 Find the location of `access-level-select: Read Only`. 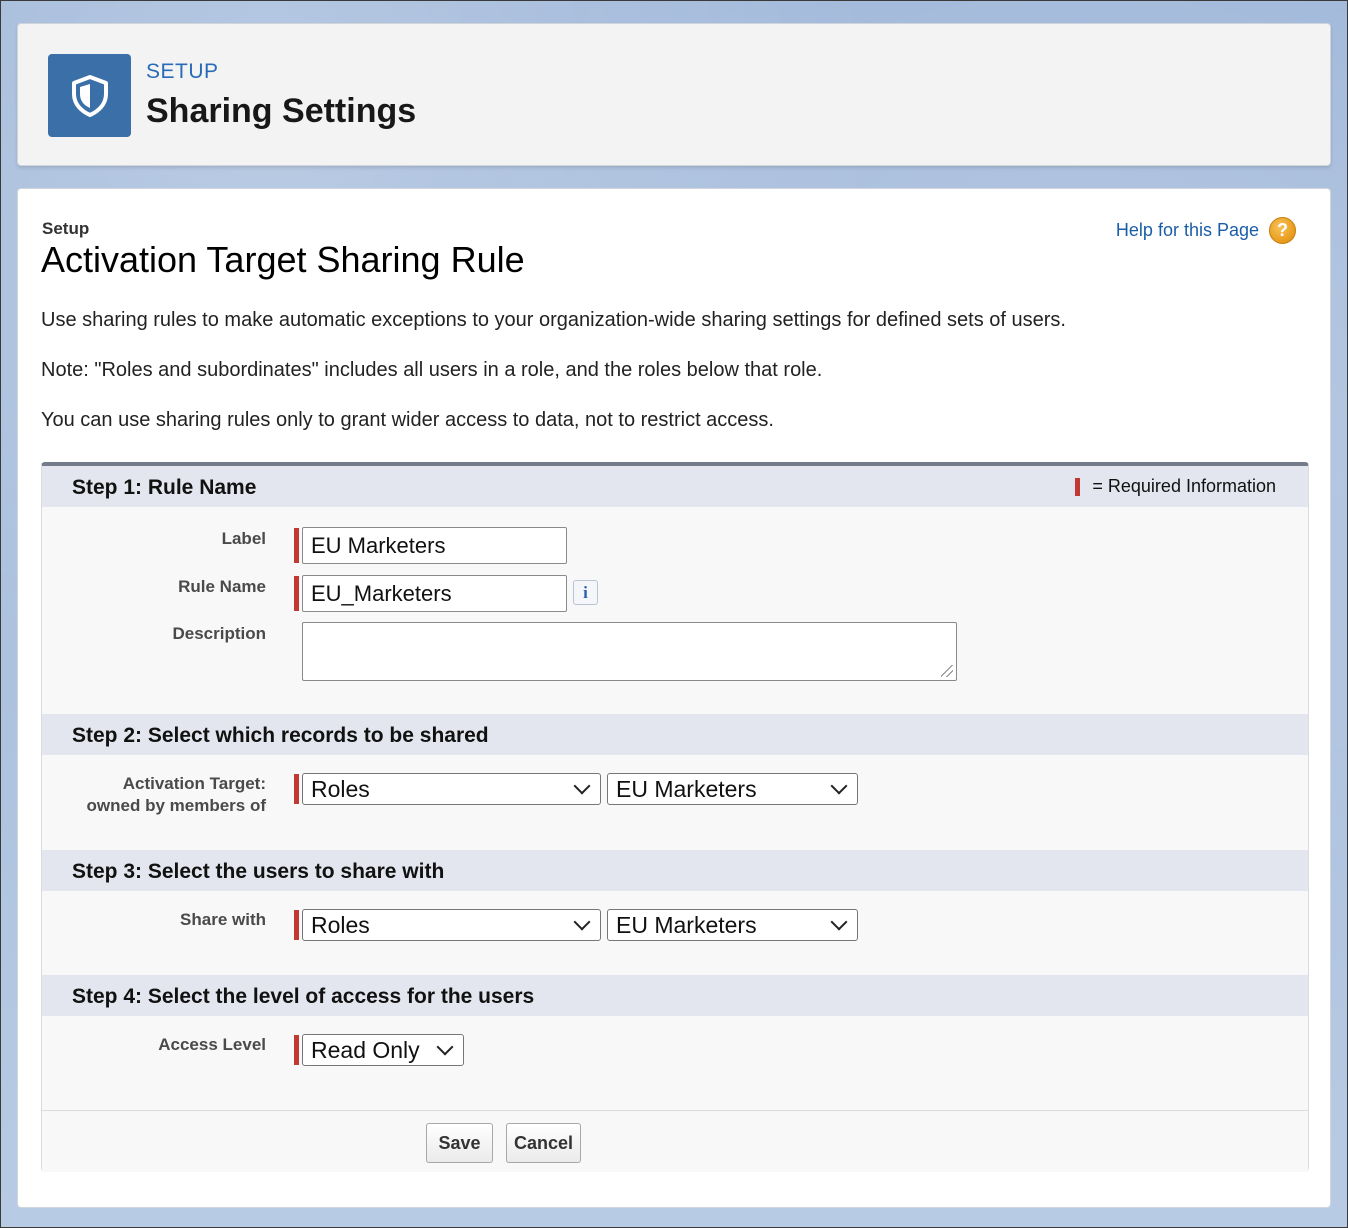

access-level-select: Read Only is located at coordinates (383, 1050).